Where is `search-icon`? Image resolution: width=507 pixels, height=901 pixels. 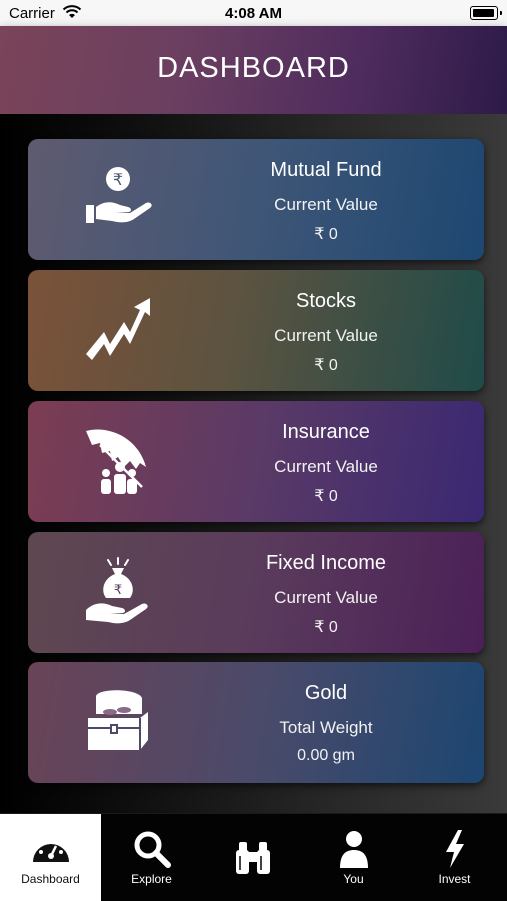 search-icon is located at coordinates (152, 849).